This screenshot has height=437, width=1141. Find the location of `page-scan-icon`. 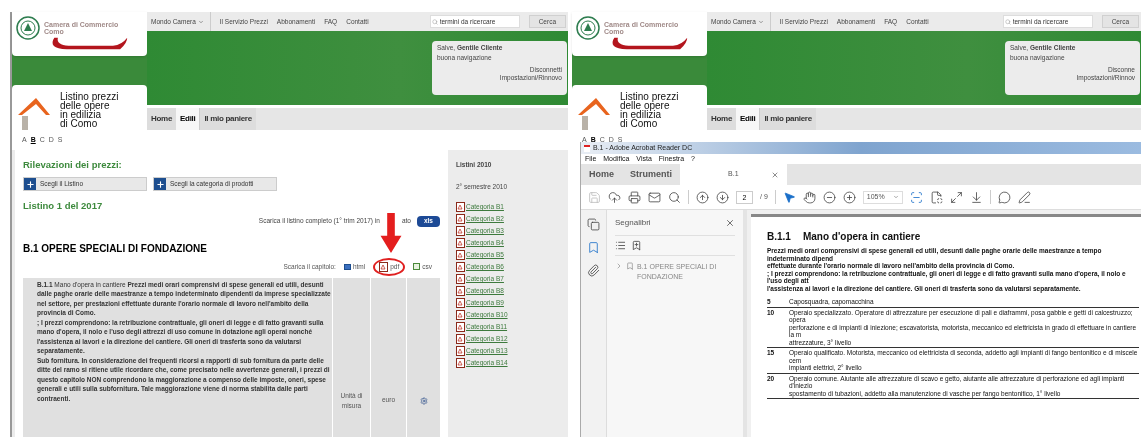

page-scan-icon is located at coordinates (936, 197).